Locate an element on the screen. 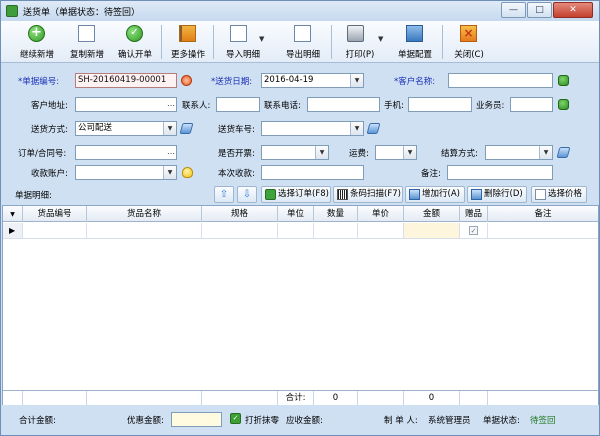 The image size is (600, 436). remark-label: 备注: is located at coordinates (431, 174).